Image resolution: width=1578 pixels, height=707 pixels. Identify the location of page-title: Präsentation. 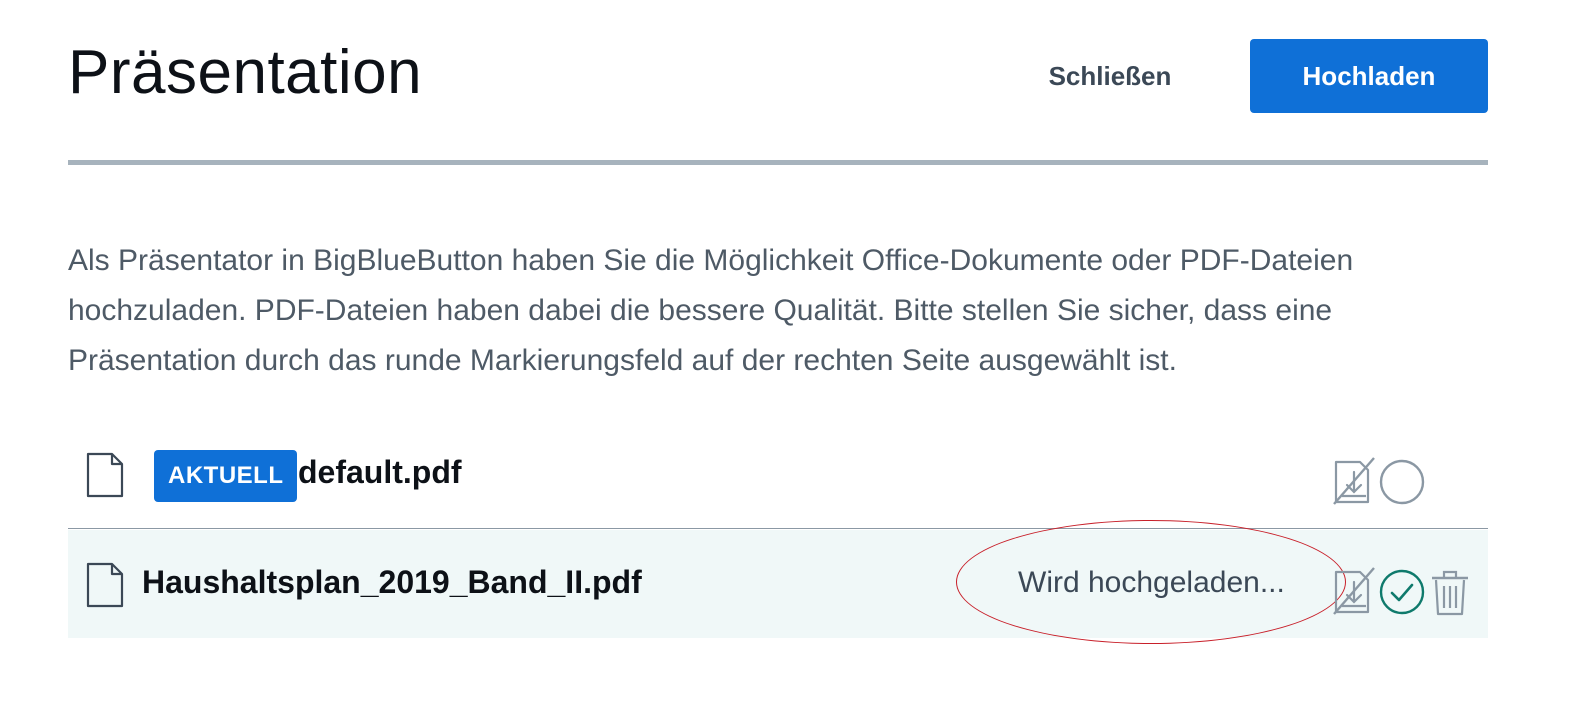
(245, 72).